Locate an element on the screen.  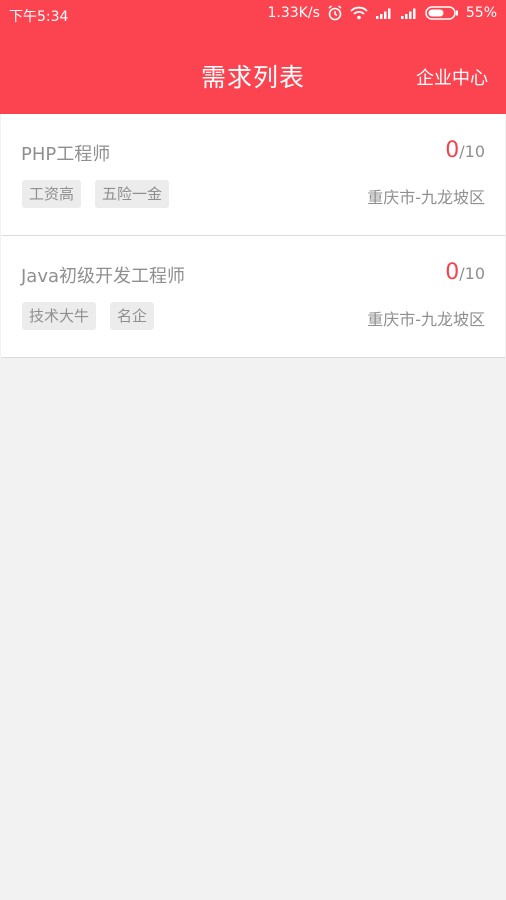
alarm-icon is located at coordinates (335, 13).